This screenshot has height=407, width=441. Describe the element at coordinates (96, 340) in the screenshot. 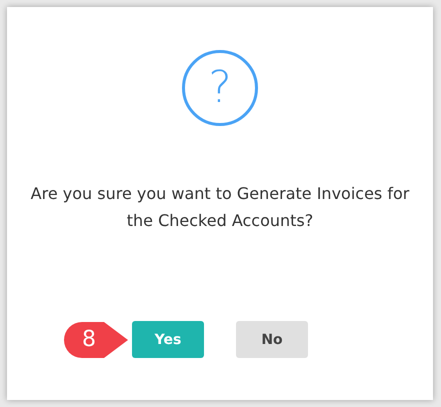

I see `step-badge: 8` at that location.